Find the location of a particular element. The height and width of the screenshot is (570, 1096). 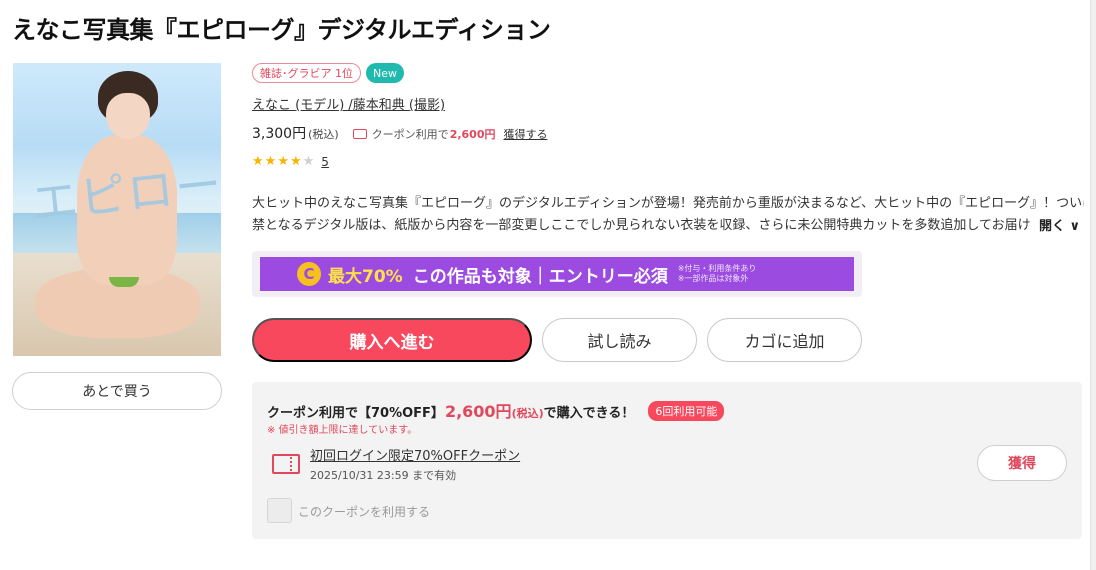

coupon-name-link: 初回ログイン限定70%OFFクーポン is located at coordinates (415, 454).